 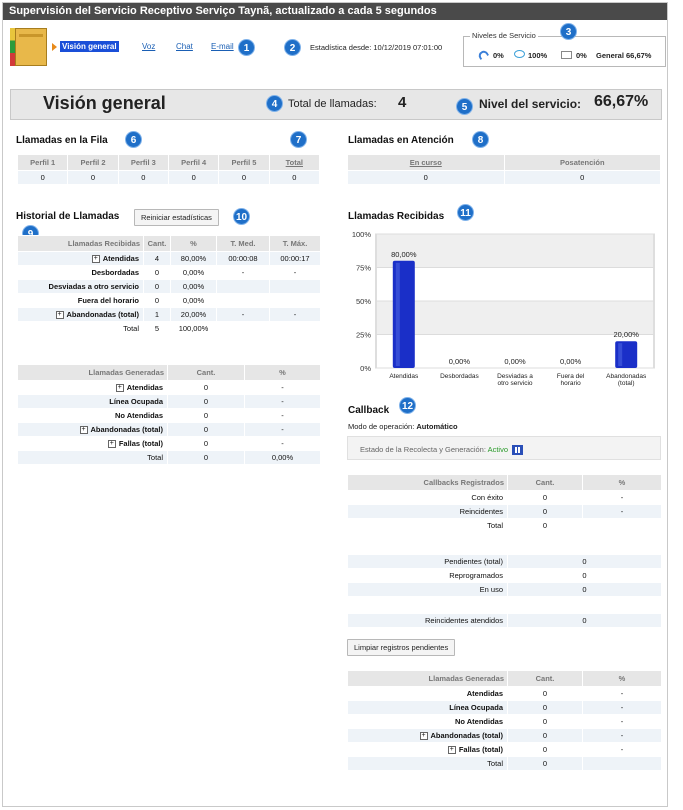 What do you see at coordinates (426, 162) in the screenshot?
I see `in-progress-header: En curso` at bounding box center [426, 162].